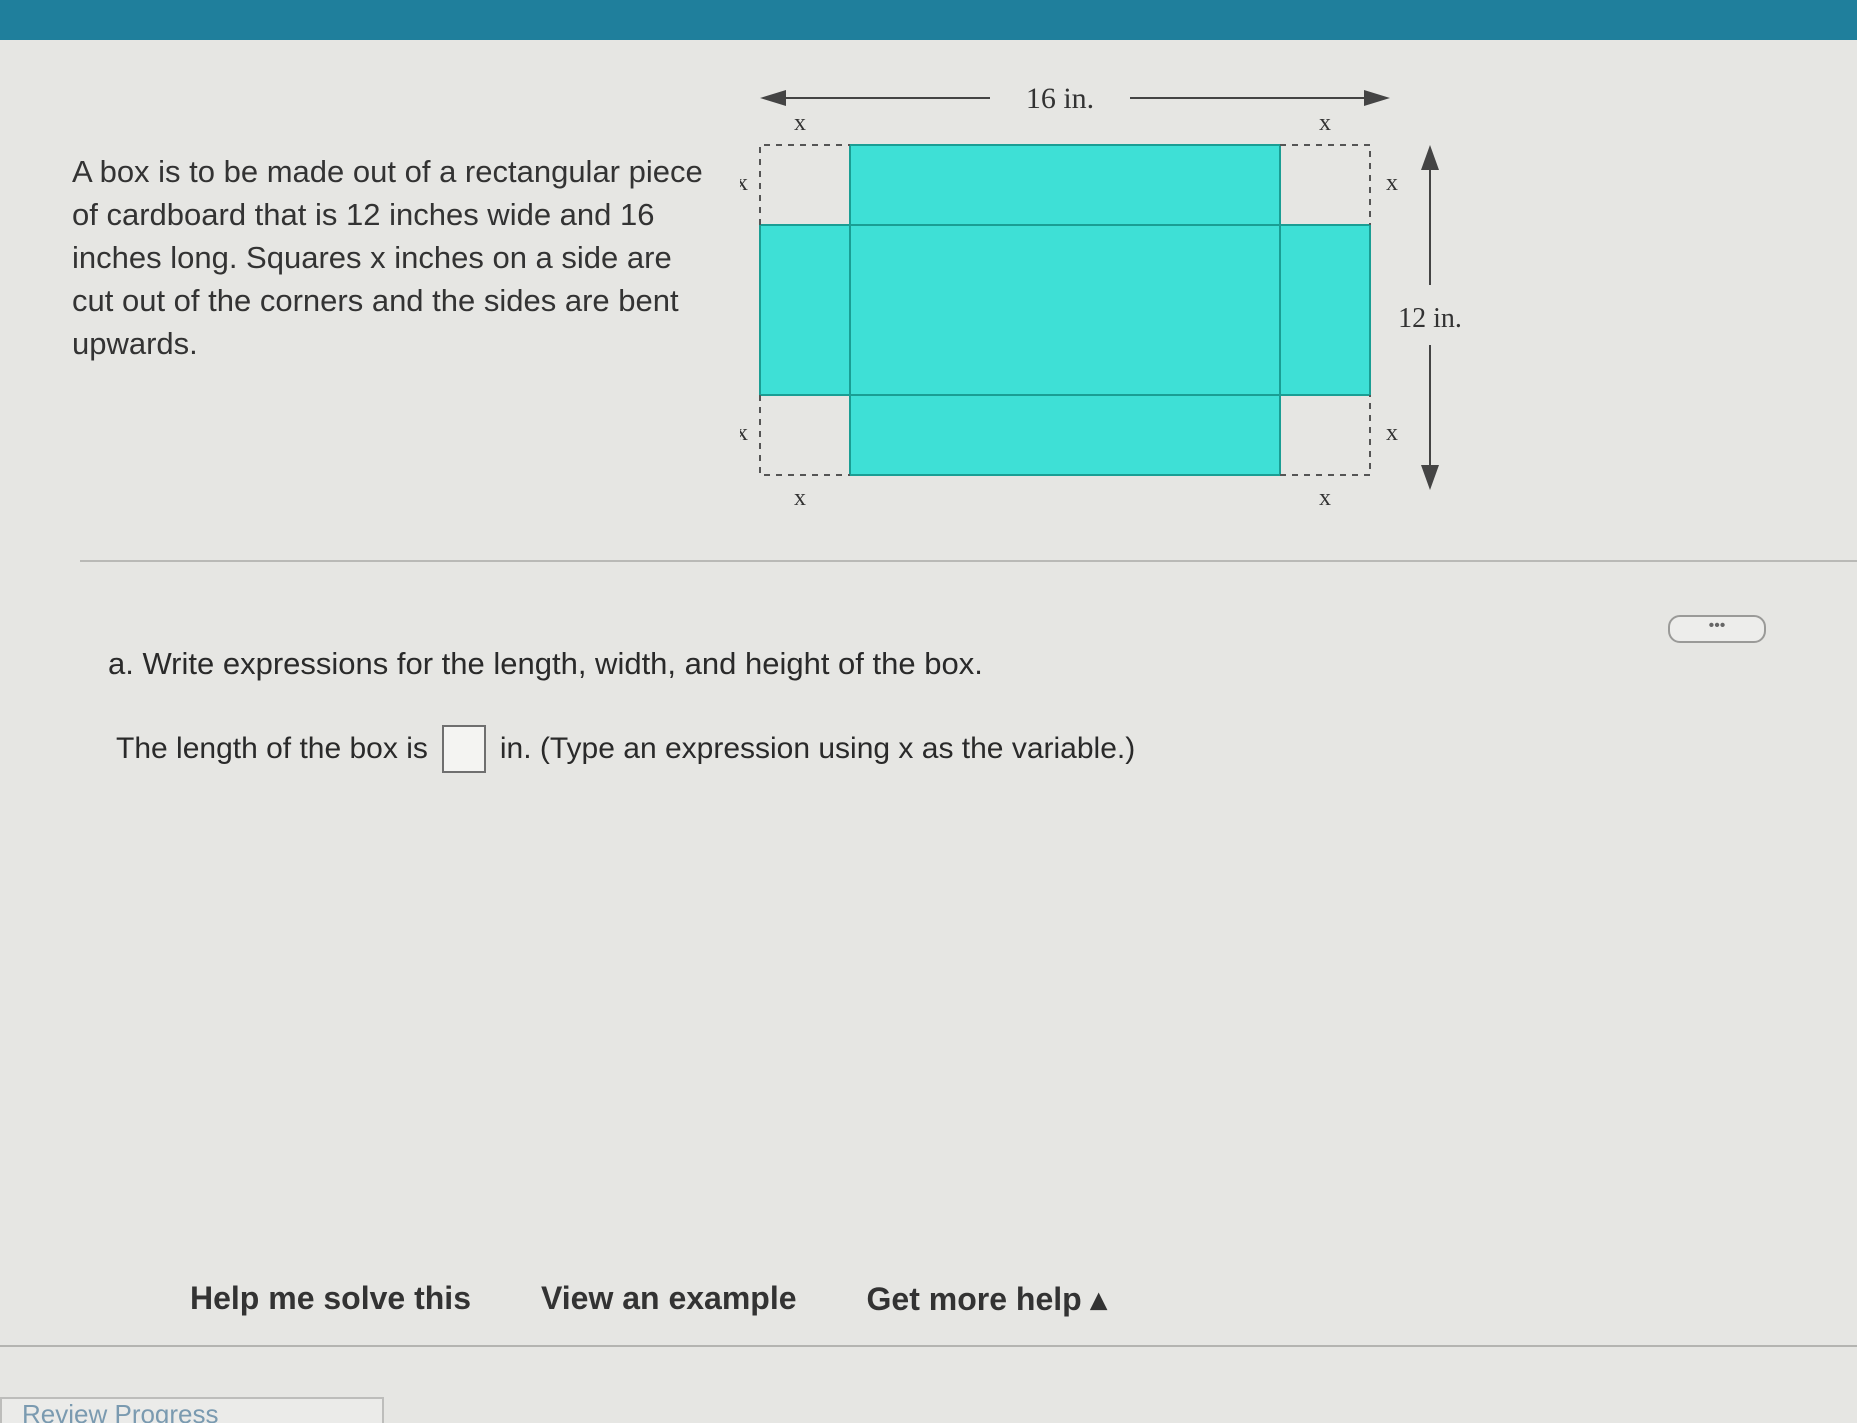 This screenshot has width=1857, height=1423. Describe the element at coordinates (773, 98) in the screenshot. I see `arrow-left-icon` at that location.